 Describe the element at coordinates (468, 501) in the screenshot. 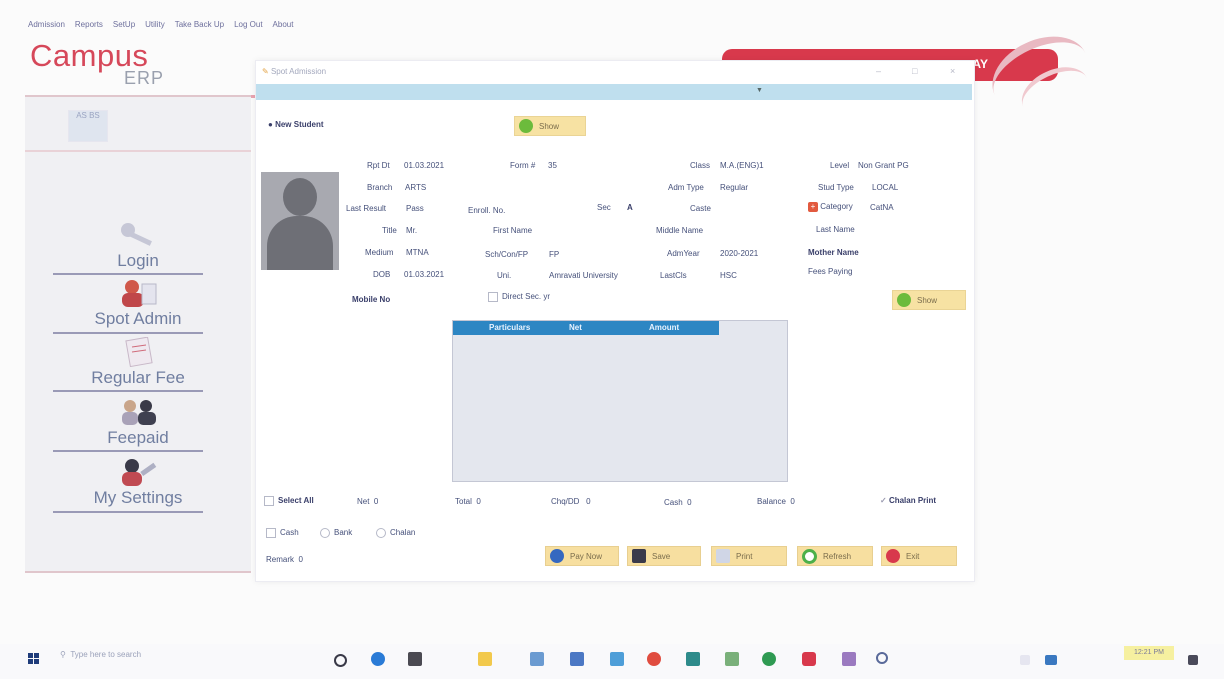

I see `grand-total: Total 0` at that location.